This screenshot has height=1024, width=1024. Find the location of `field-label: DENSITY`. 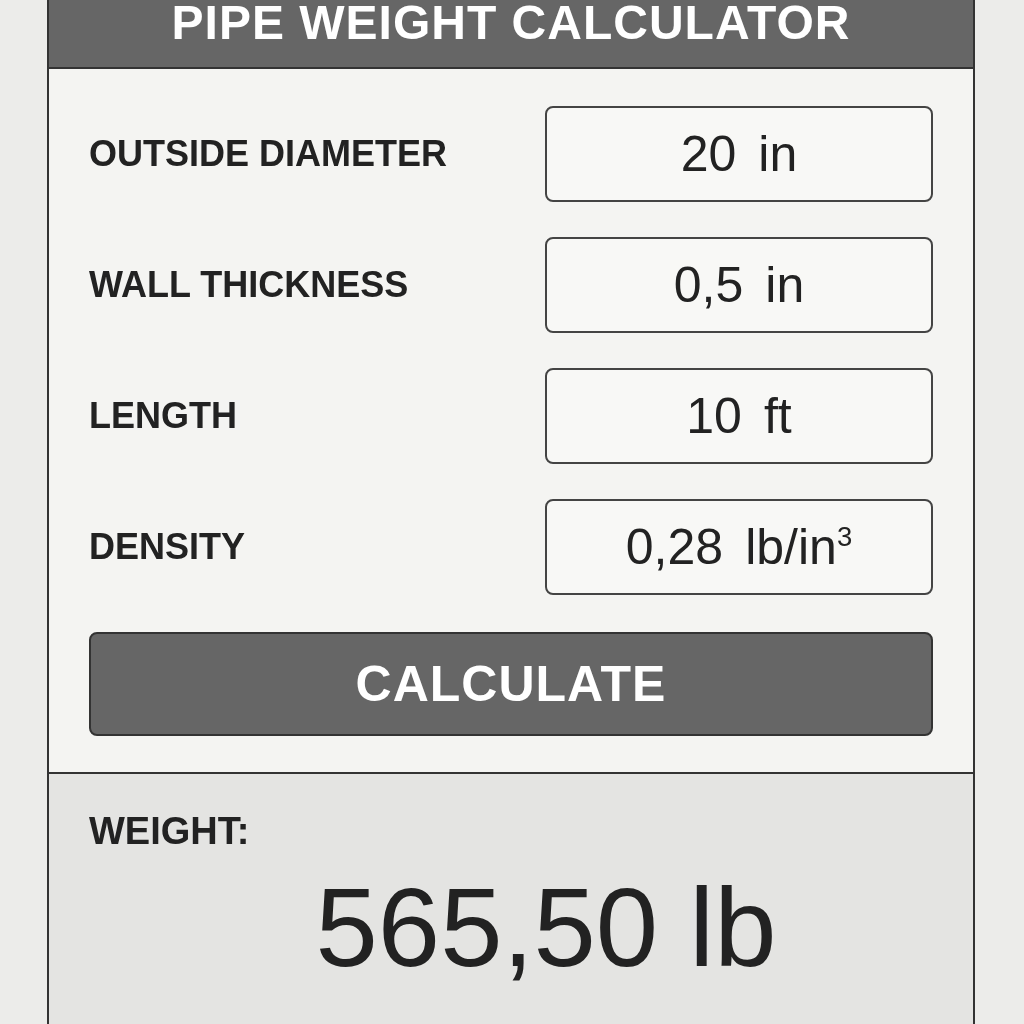

field-label: DENSITY is located at coordinates (167, 547).